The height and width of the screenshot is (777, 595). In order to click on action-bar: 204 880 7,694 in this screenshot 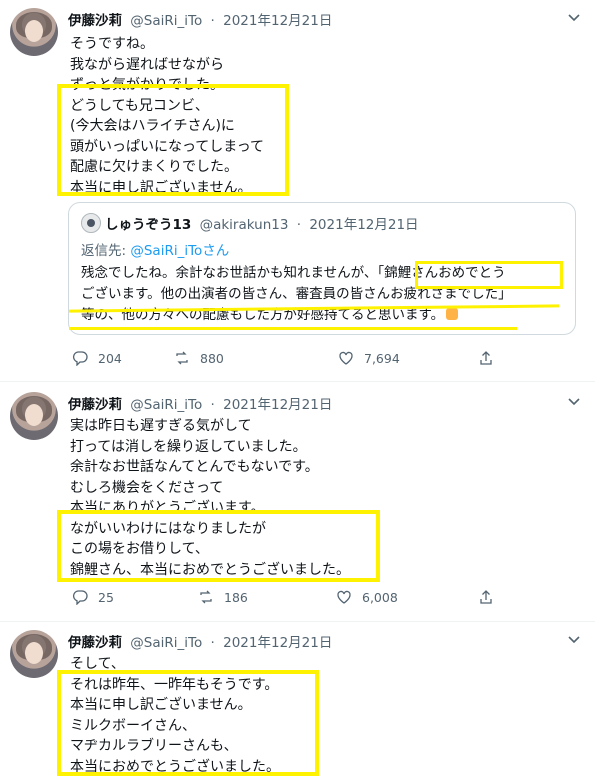, I will do `click(290, 360)`.